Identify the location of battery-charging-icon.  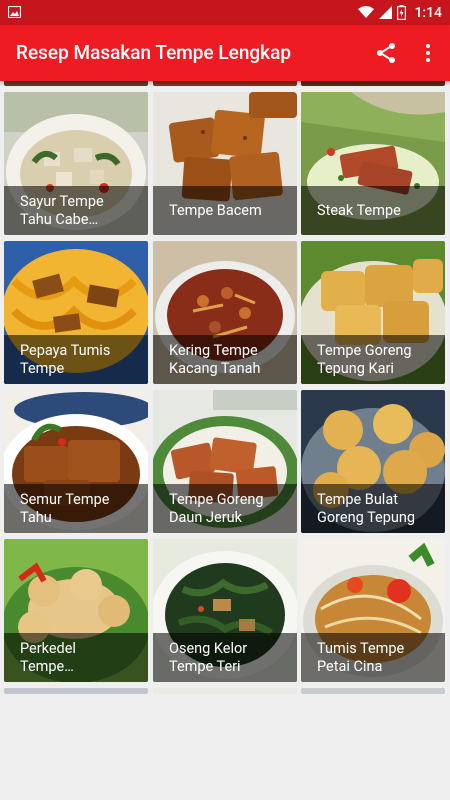
(402, 12).